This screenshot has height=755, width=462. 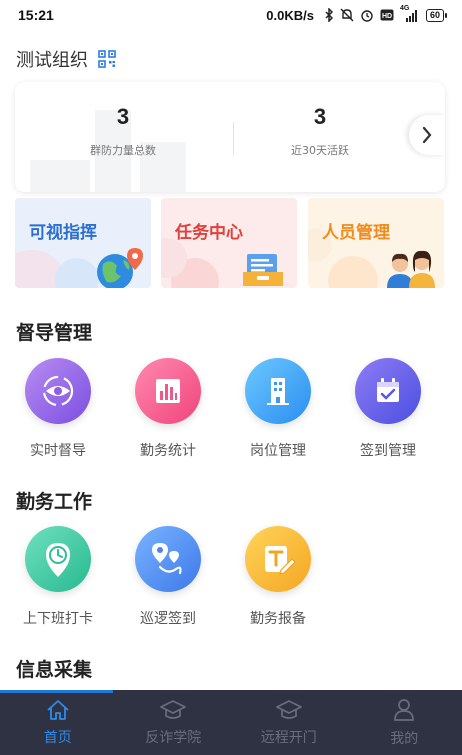 What do you see at coordinates (388, 391) in the screenshot?
I see `calendar-check-icon` at bounding box center [388, 391].